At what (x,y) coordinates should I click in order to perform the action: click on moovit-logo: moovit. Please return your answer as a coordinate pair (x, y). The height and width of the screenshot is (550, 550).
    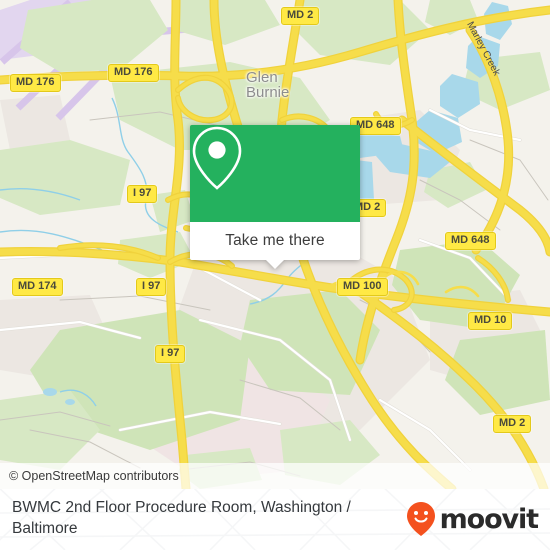
    Looking at the image, I should click on (478, 513).